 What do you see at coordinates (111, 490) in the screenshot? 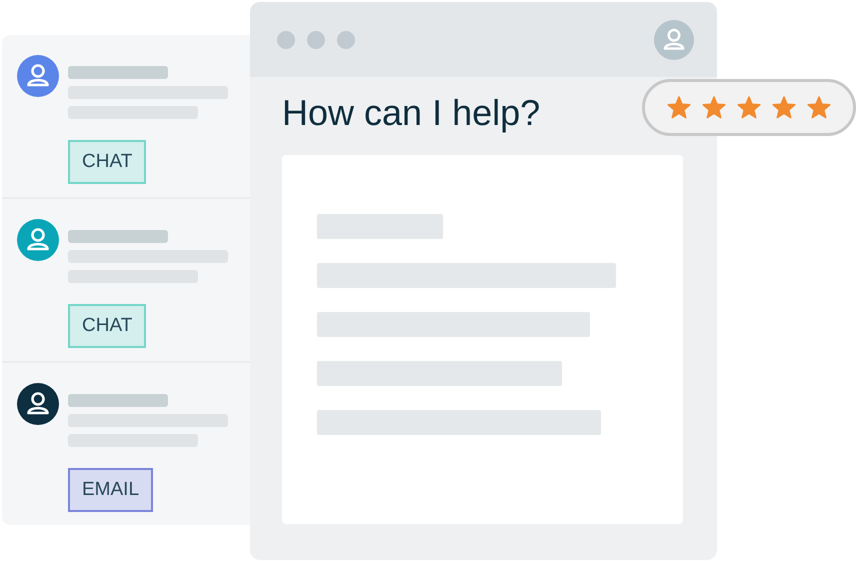
I see `channel-tag: EMAIL` at bounding box center [111, 490].